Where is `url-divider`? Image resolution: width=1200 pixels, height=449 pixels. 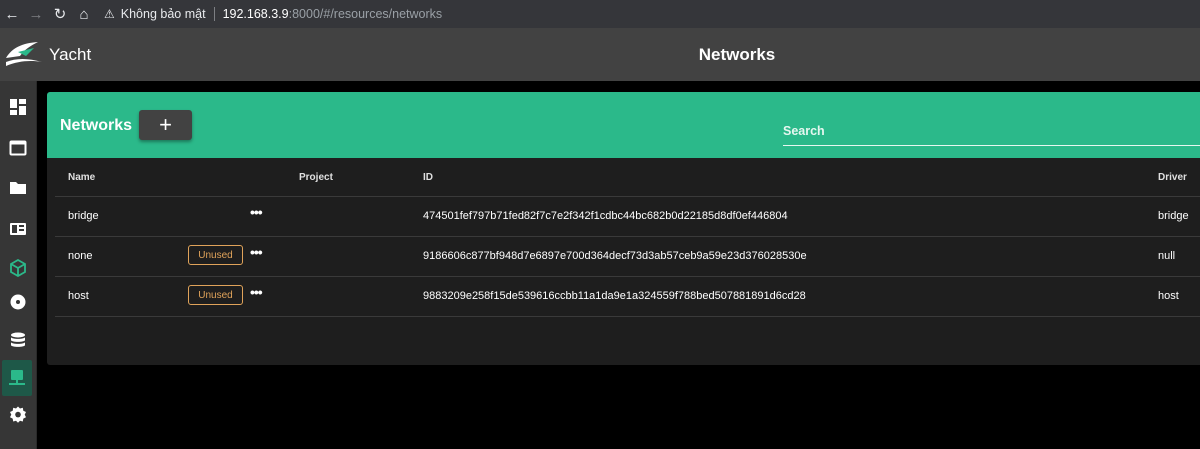
url-divider is located at coordinates (214, 14).